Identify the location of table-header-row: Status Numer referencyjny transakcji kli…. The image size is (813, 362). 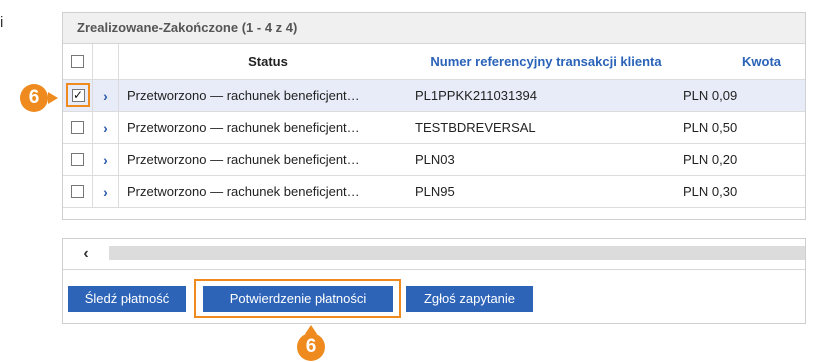
(434, 62).